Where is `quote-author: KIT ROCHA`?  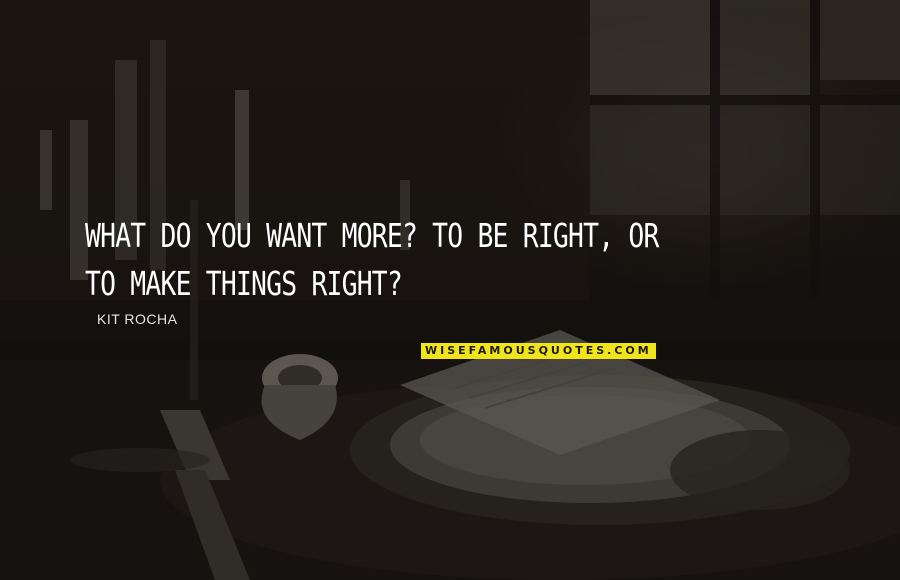
quote-author: KIT ROCHA is located at coordinates (137, 319).